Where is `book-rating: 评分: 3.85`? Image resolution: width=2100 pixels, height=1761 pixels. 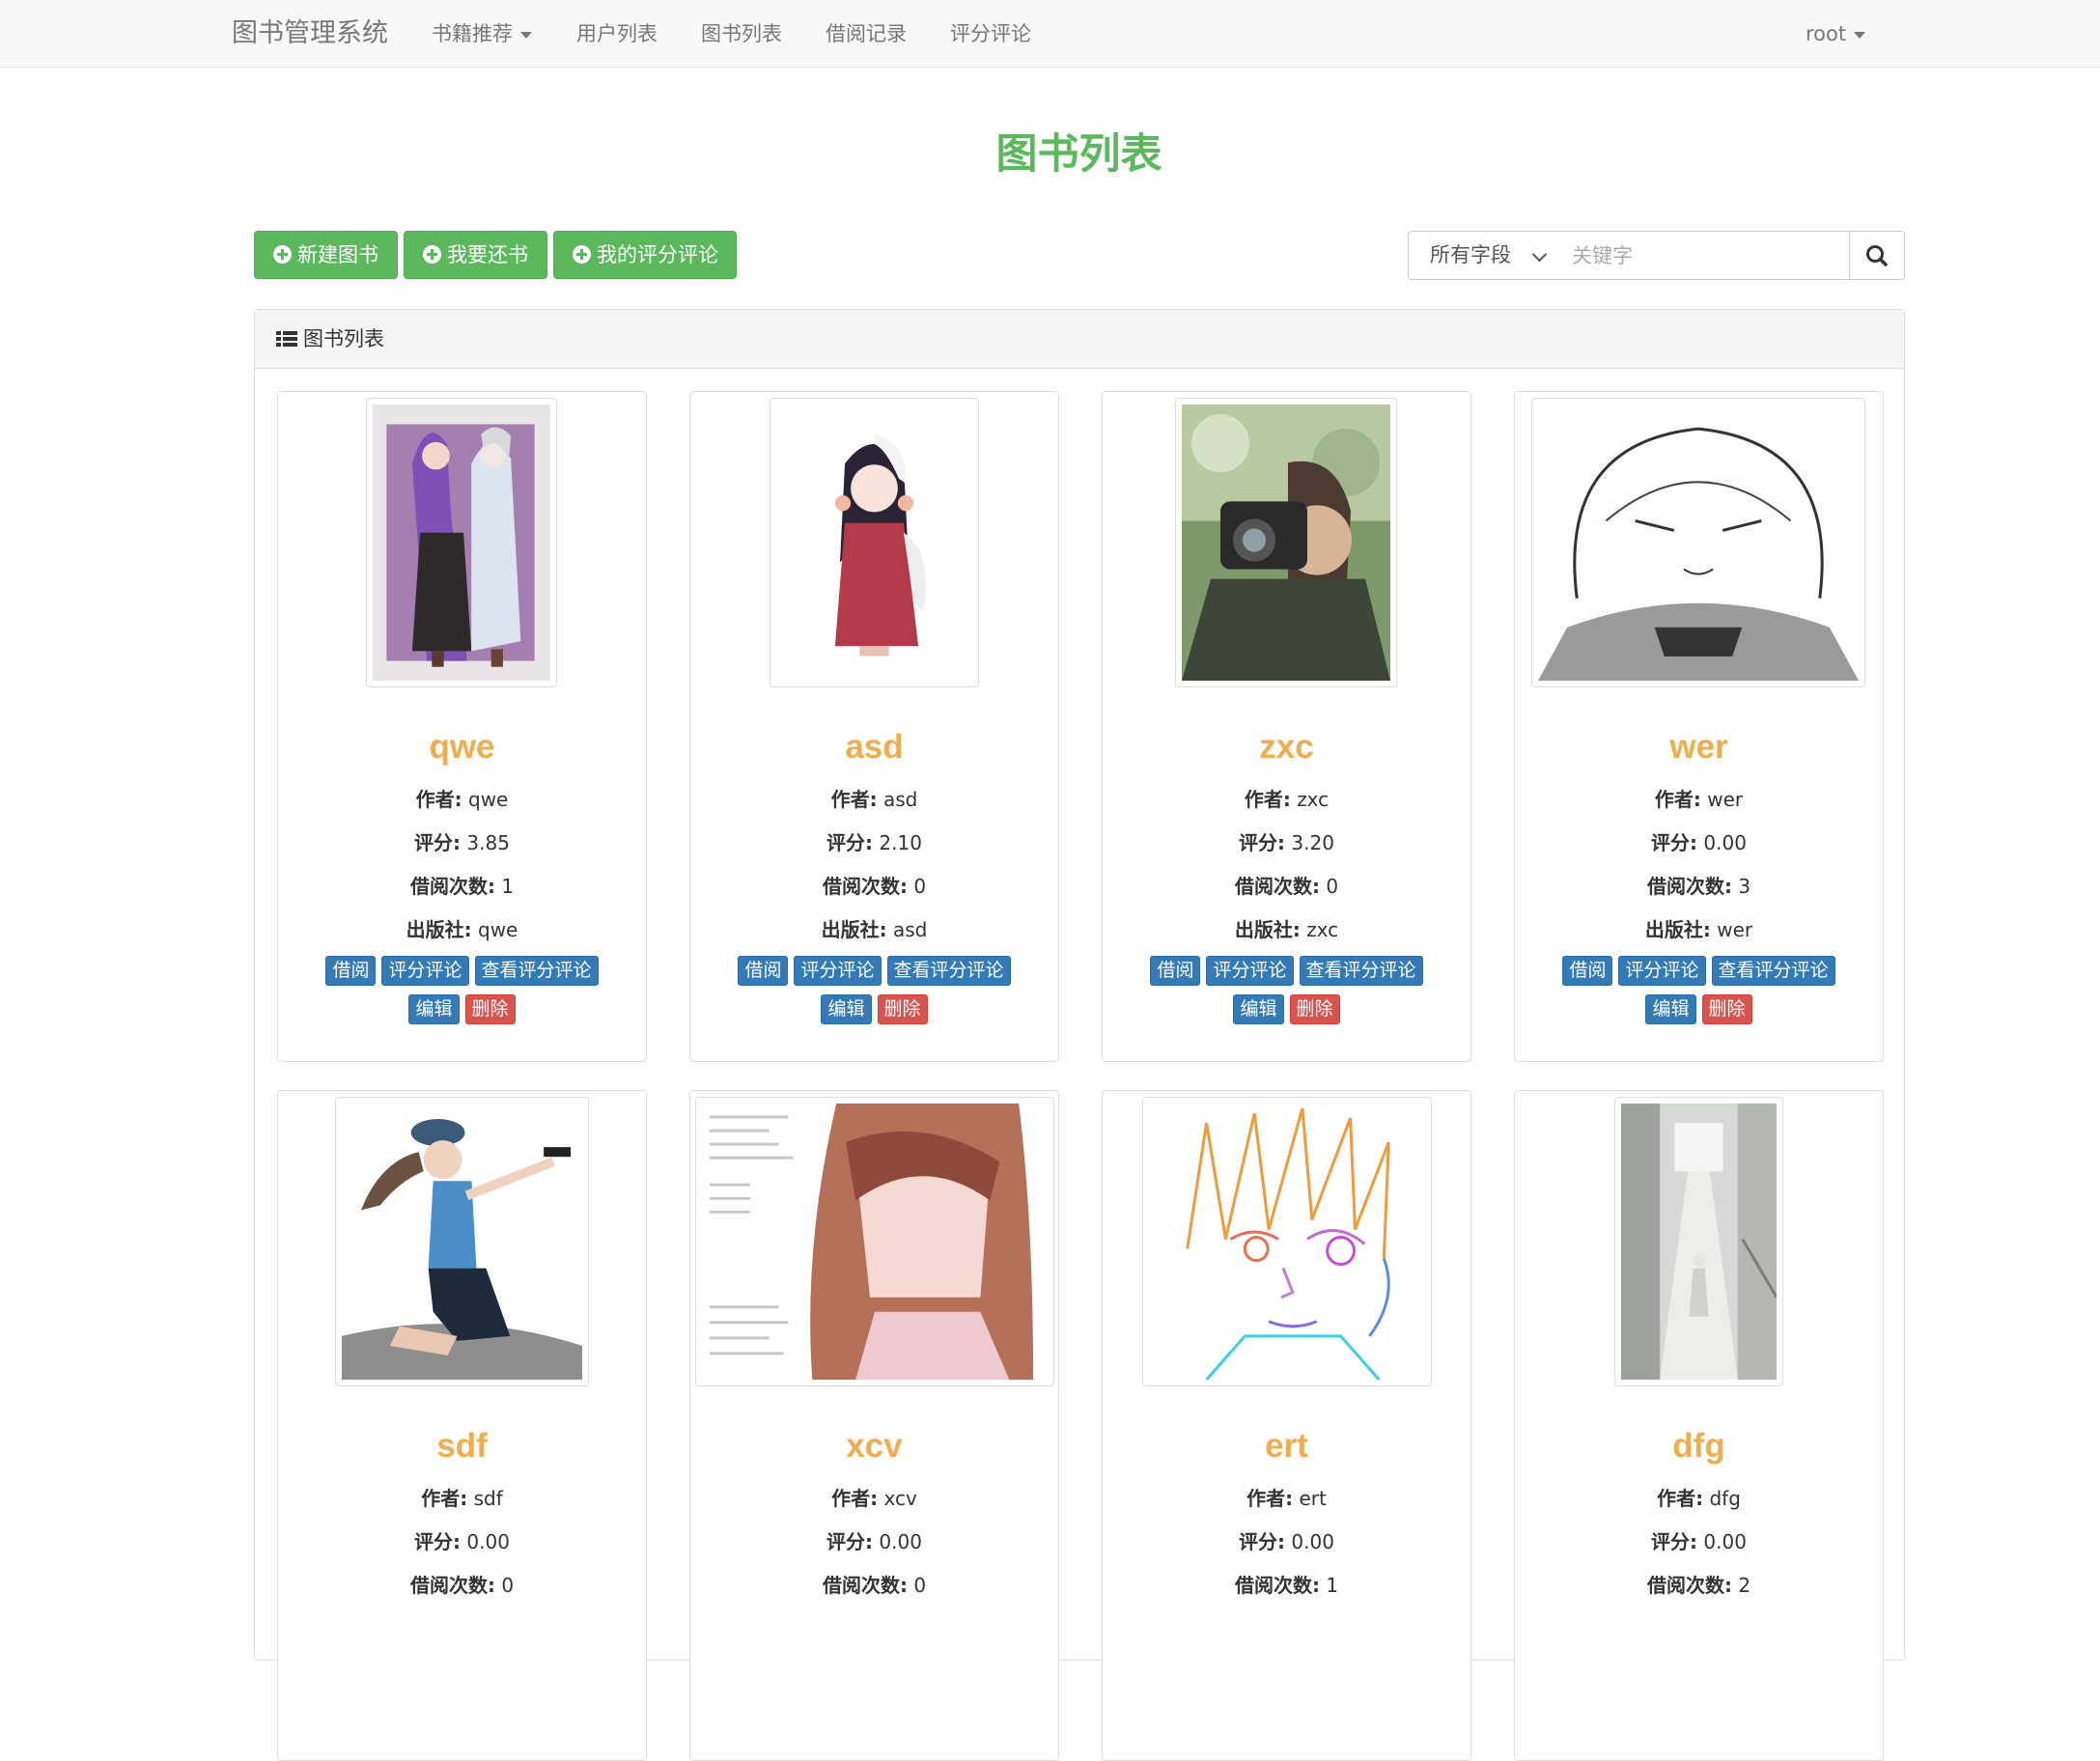
book-rating: 评分: 3.85 is located at coordinates (462, 841).